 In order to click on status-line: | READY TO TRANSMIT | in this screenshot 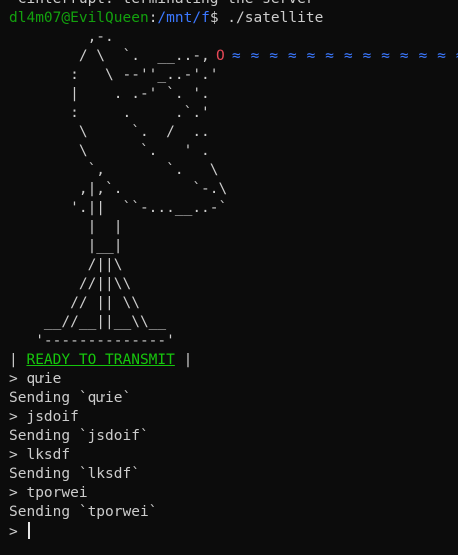, I will do `click(100, 360)`.